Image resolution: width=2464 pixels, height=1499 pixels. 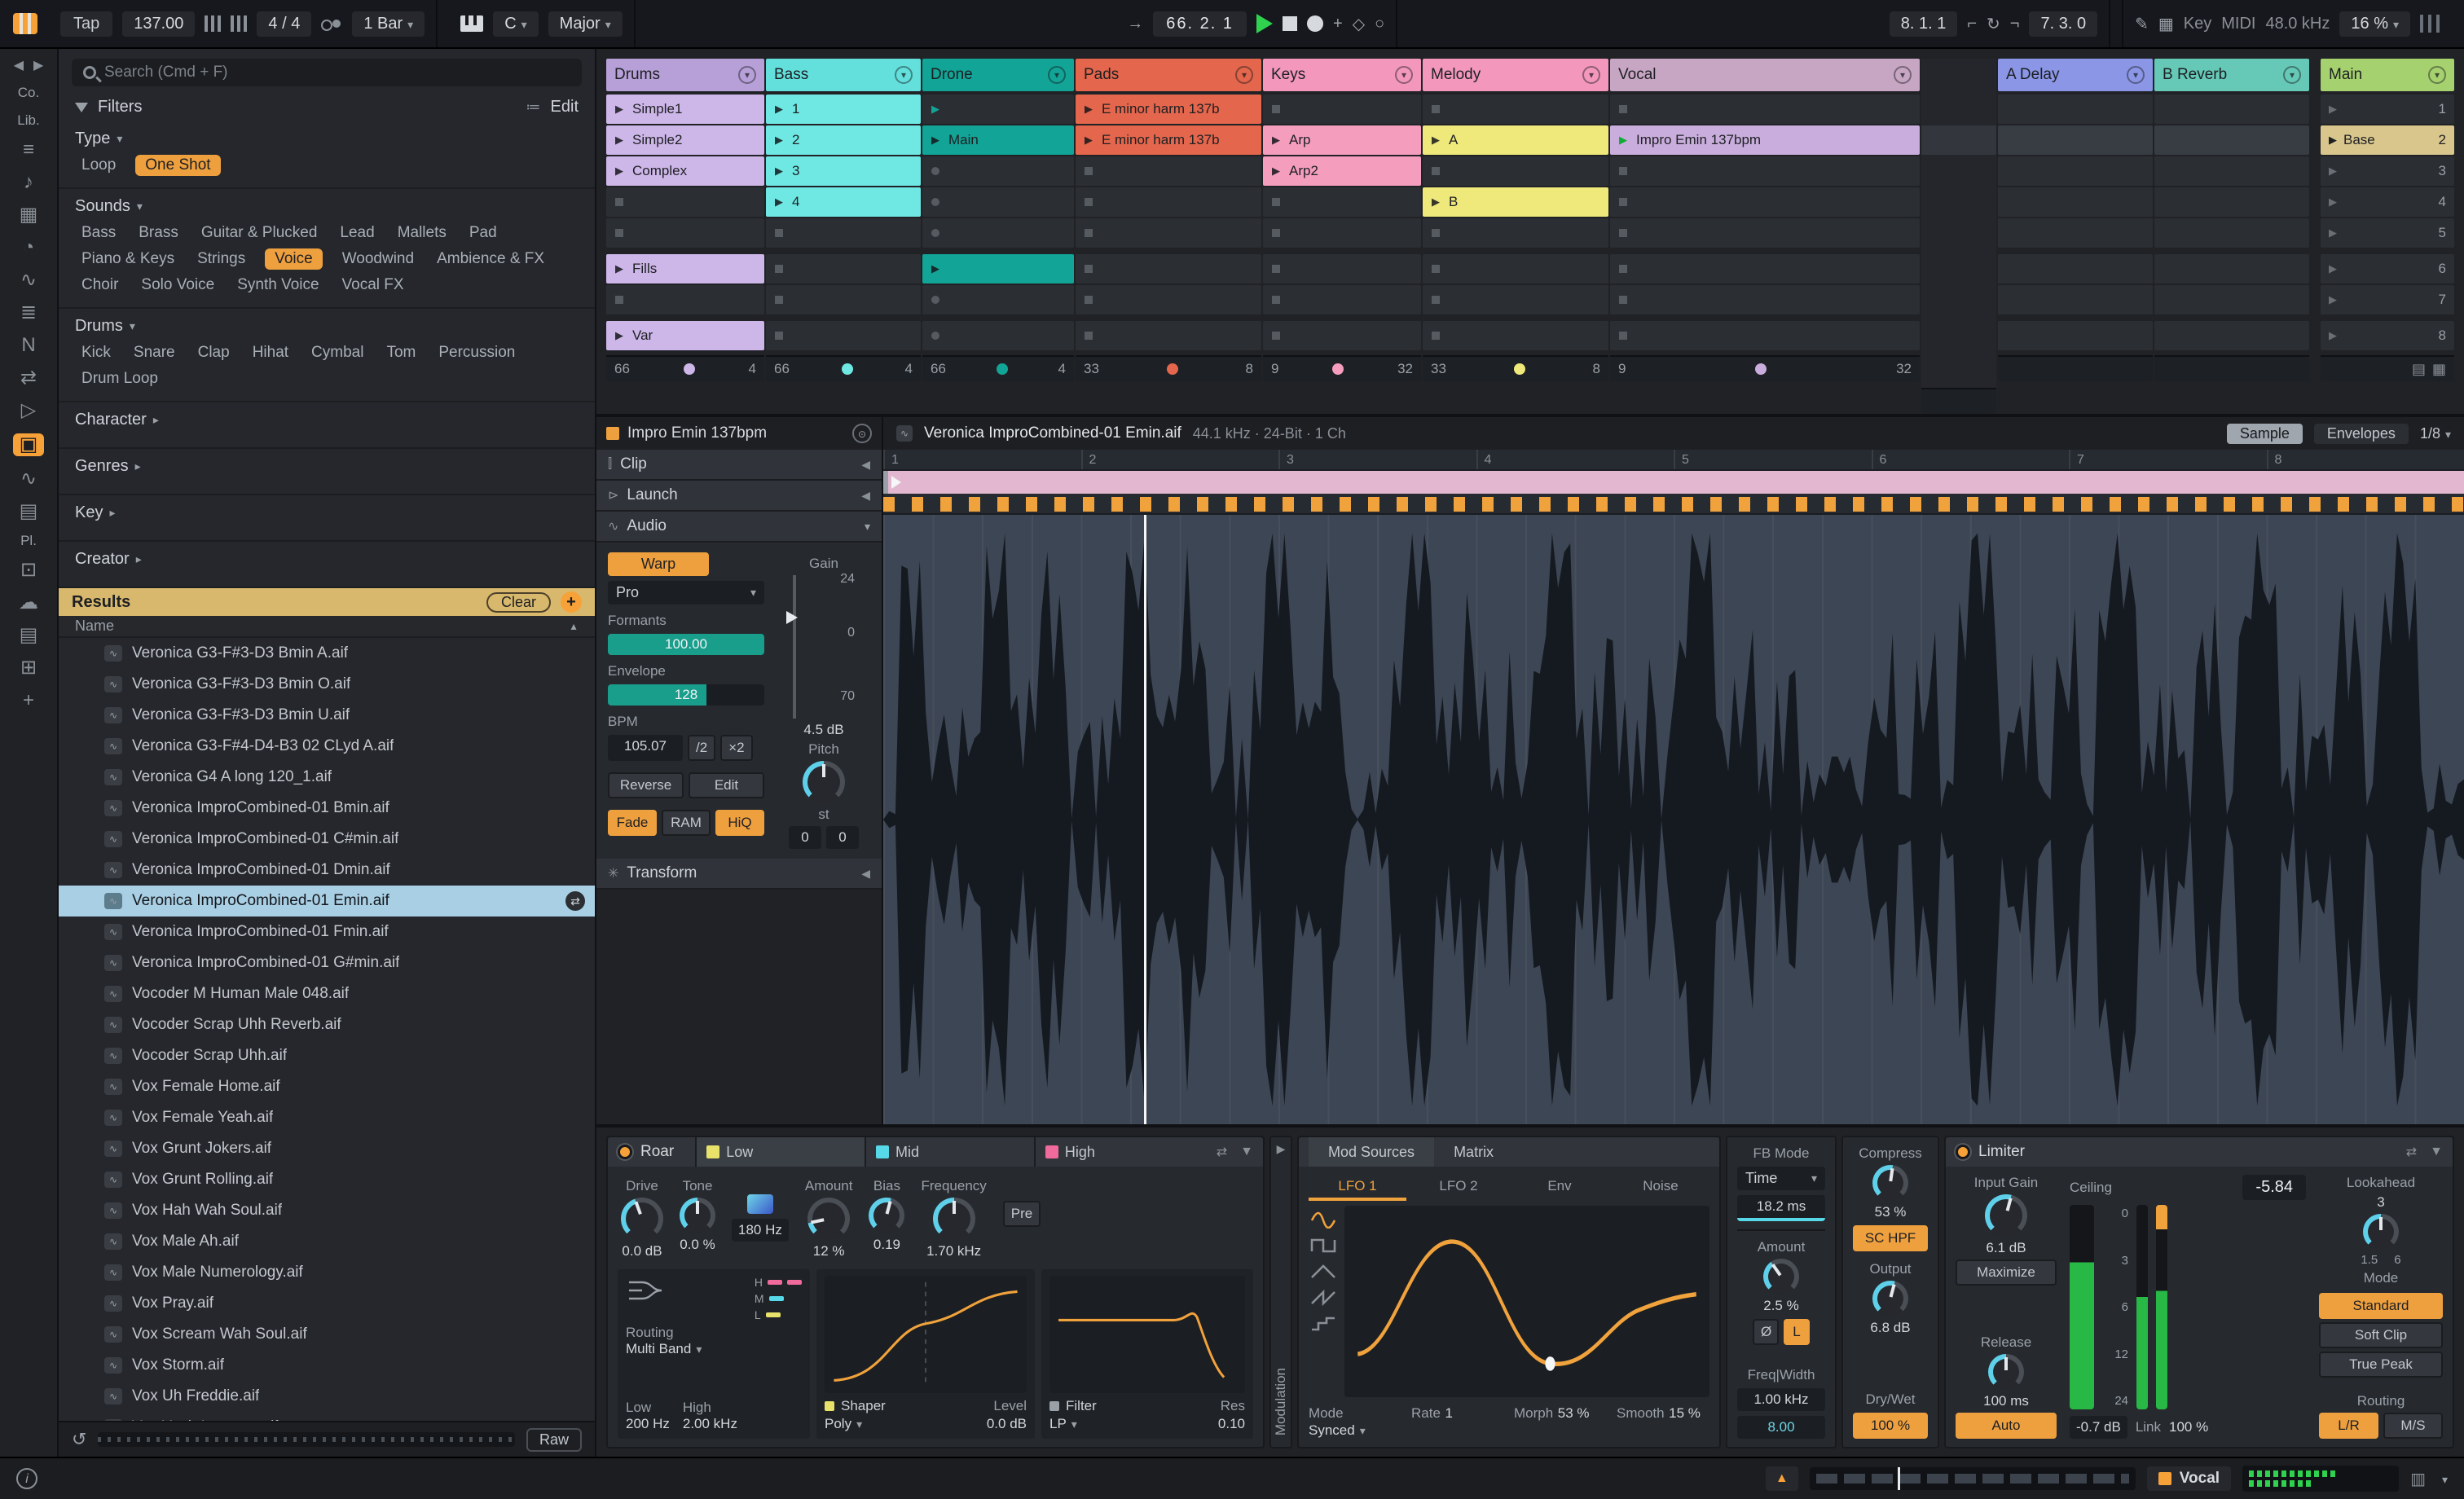 I want to click on list-item: Vox Male Ah.aif ⇄, so click(x=345, y=1241).